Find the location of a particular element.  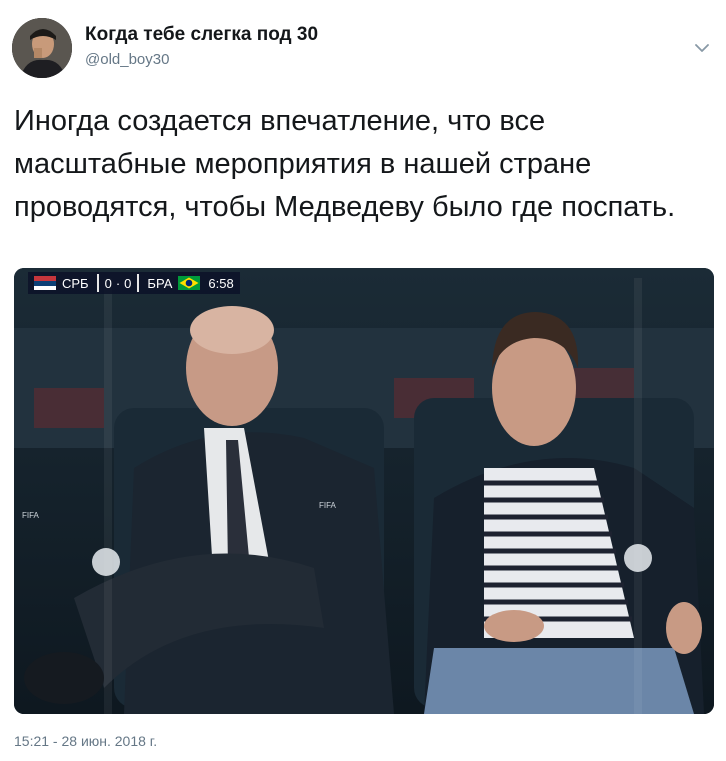

scorebug-away: БРА 6:58 is located at coordinates (190, 283).